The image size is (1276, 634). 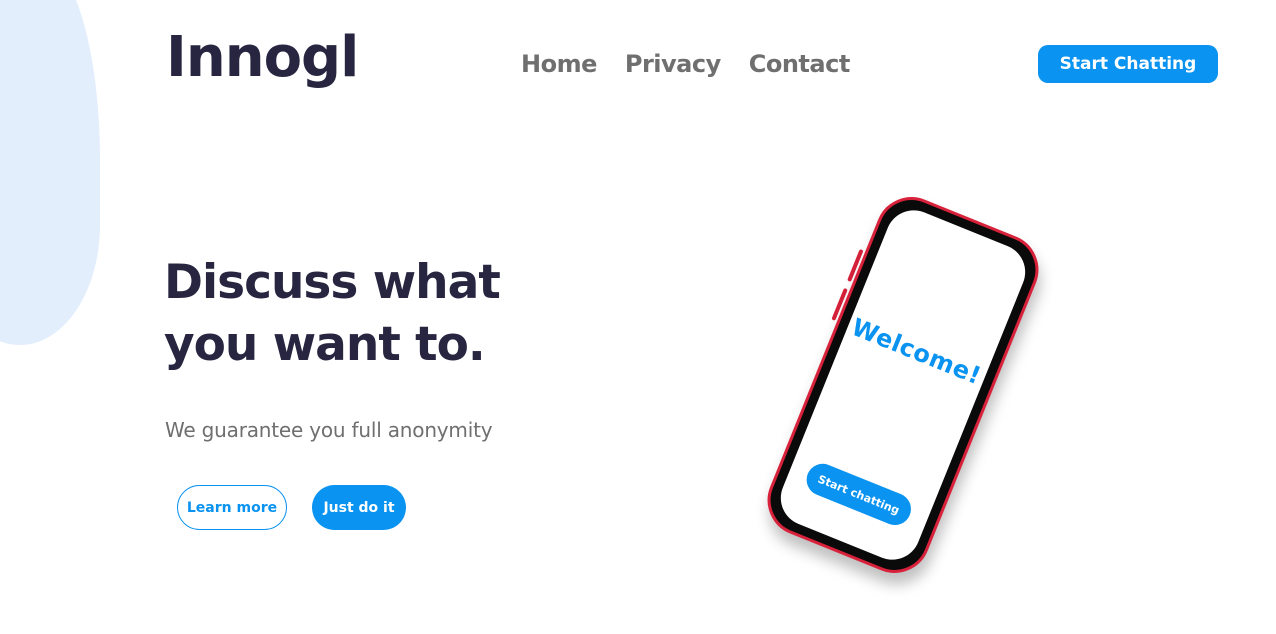 What do you see at coordinates (329, 430) in the screenshot?
I see `hero-subtitle: We guarantee you full anonymity` at bounding box center [329, 430].